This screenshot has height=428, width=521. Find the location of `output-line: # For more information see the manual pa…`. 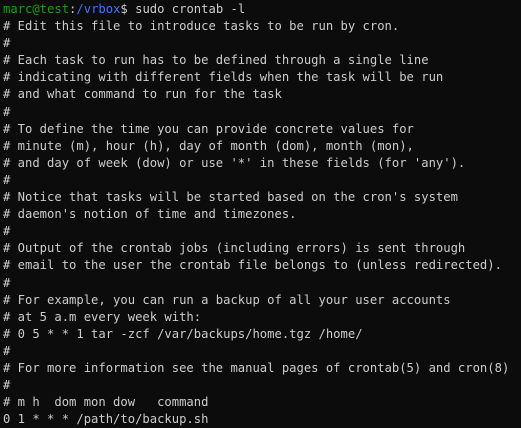

output-line: # For more information see the manual pa… is located at coordinates (256, 367).